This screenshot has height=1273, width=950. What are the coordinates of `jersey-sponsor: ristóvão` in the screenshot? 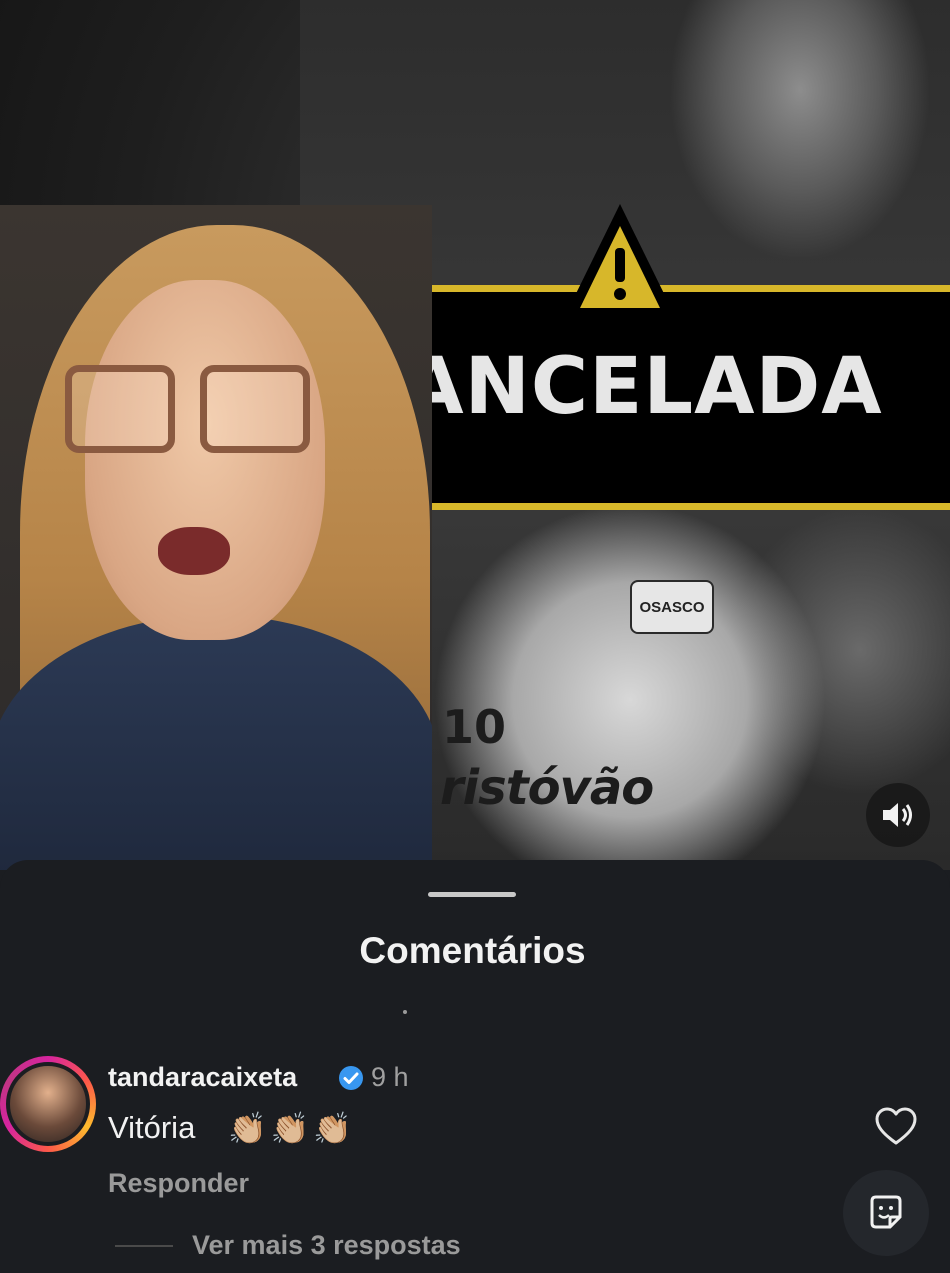 It's located at (547, 788).